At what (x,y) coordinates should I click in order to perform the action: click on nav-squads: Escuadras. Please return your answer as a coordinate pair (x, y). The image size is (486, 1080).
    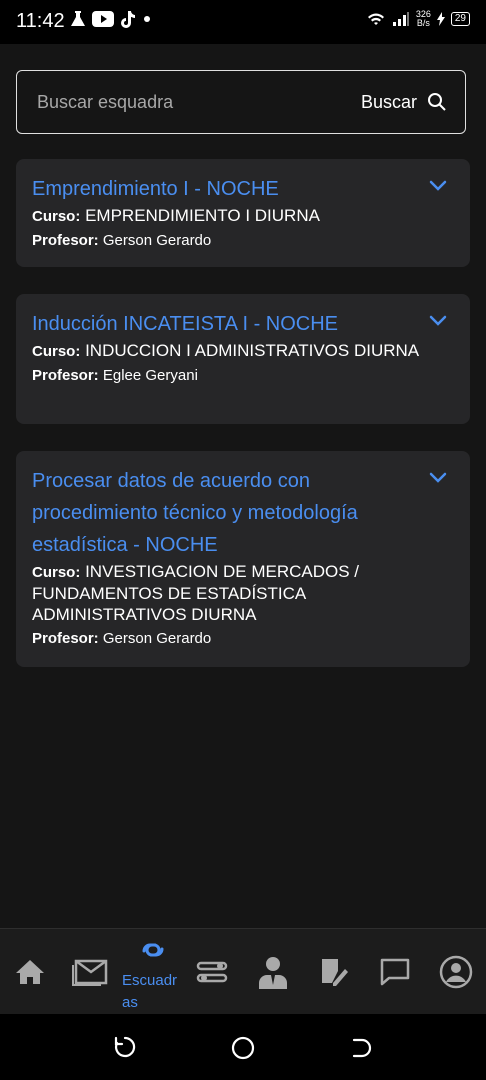
    Looking at the image, I should click on (153, 975).